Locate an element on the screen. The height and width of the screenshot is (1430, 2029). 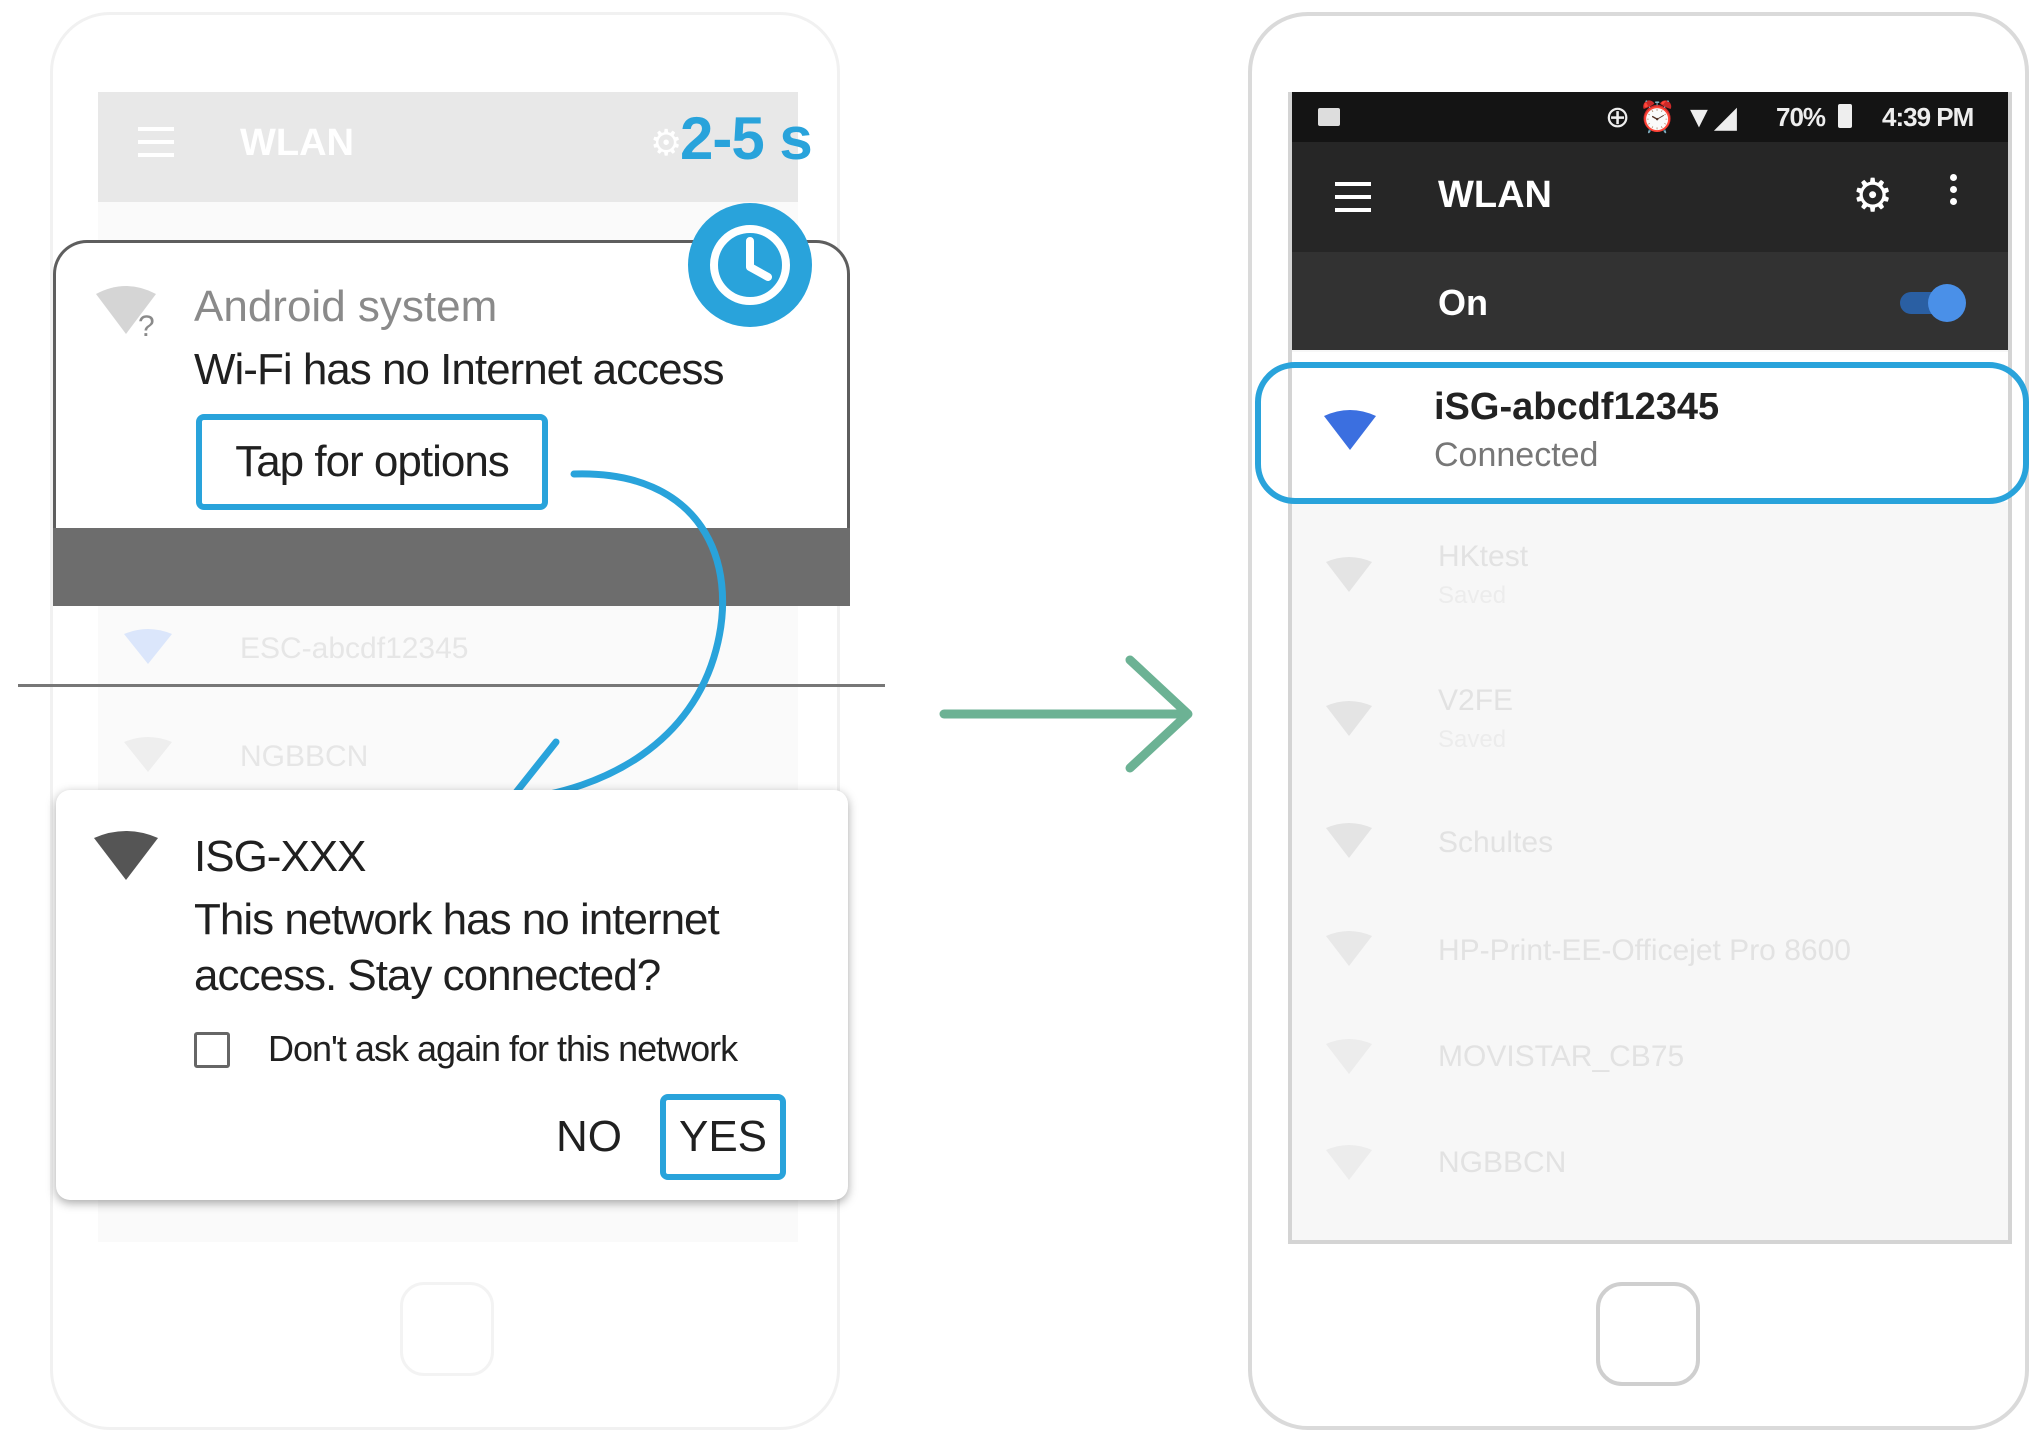
home-button is located at coordinates (1648, 1334).